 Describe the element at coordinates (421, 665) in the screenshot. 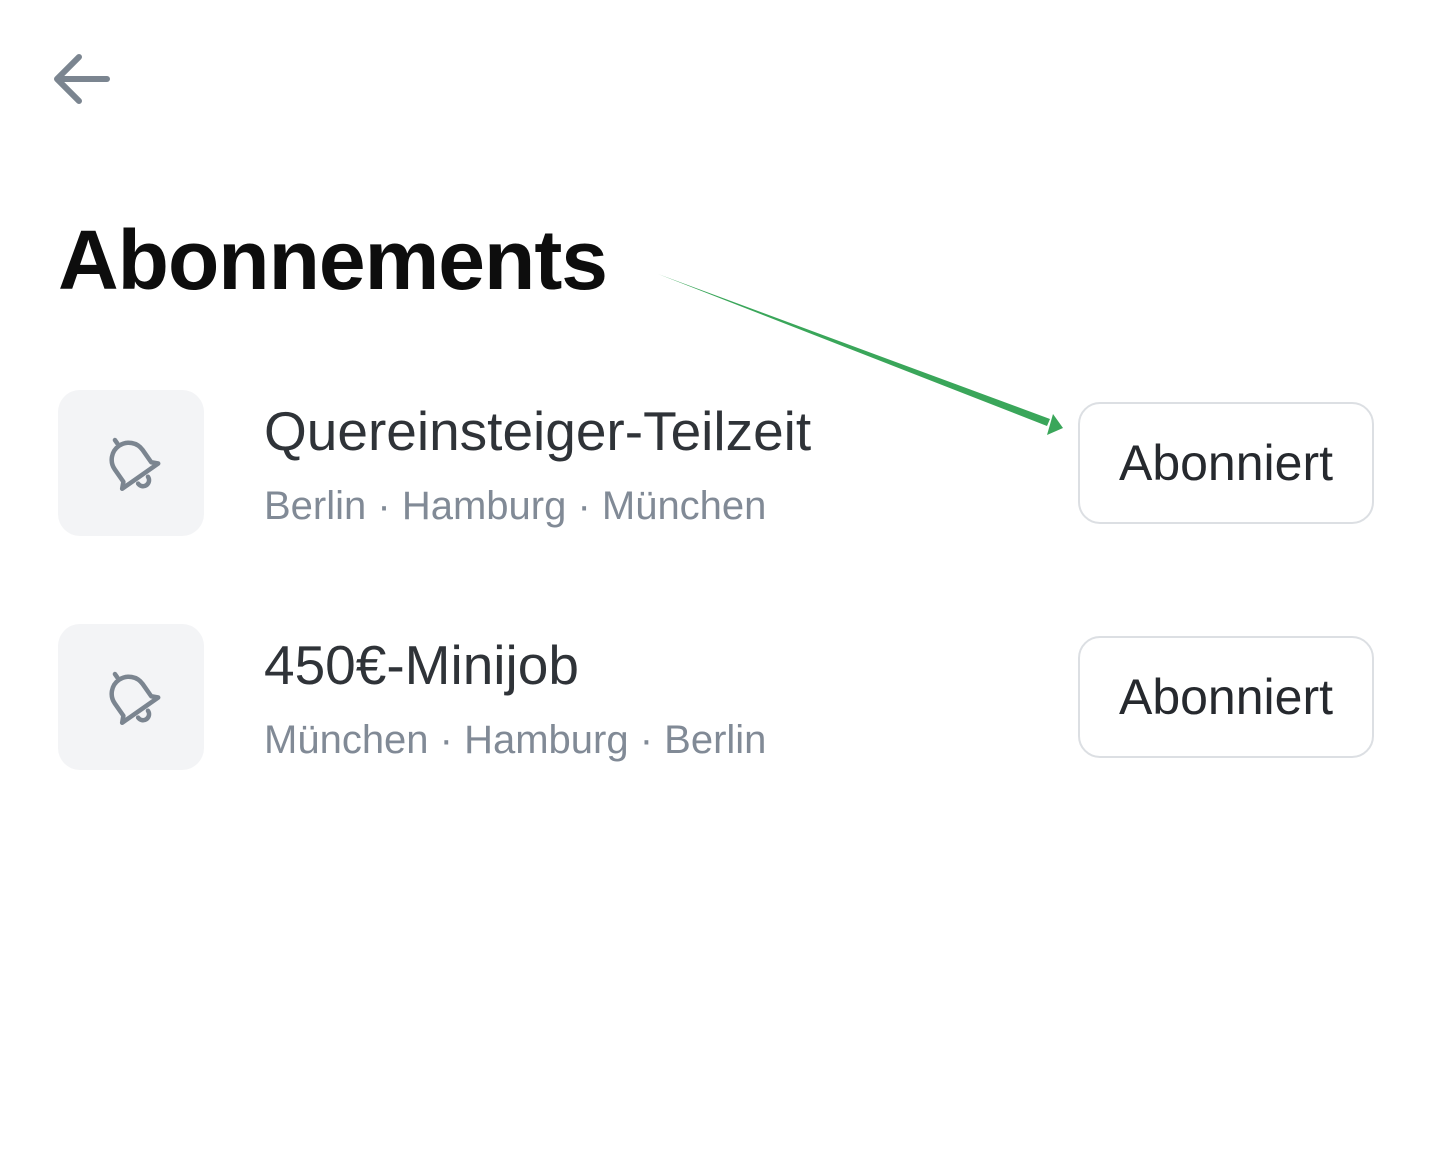

I see `subscription-title: 450€-Minijob` at that location.